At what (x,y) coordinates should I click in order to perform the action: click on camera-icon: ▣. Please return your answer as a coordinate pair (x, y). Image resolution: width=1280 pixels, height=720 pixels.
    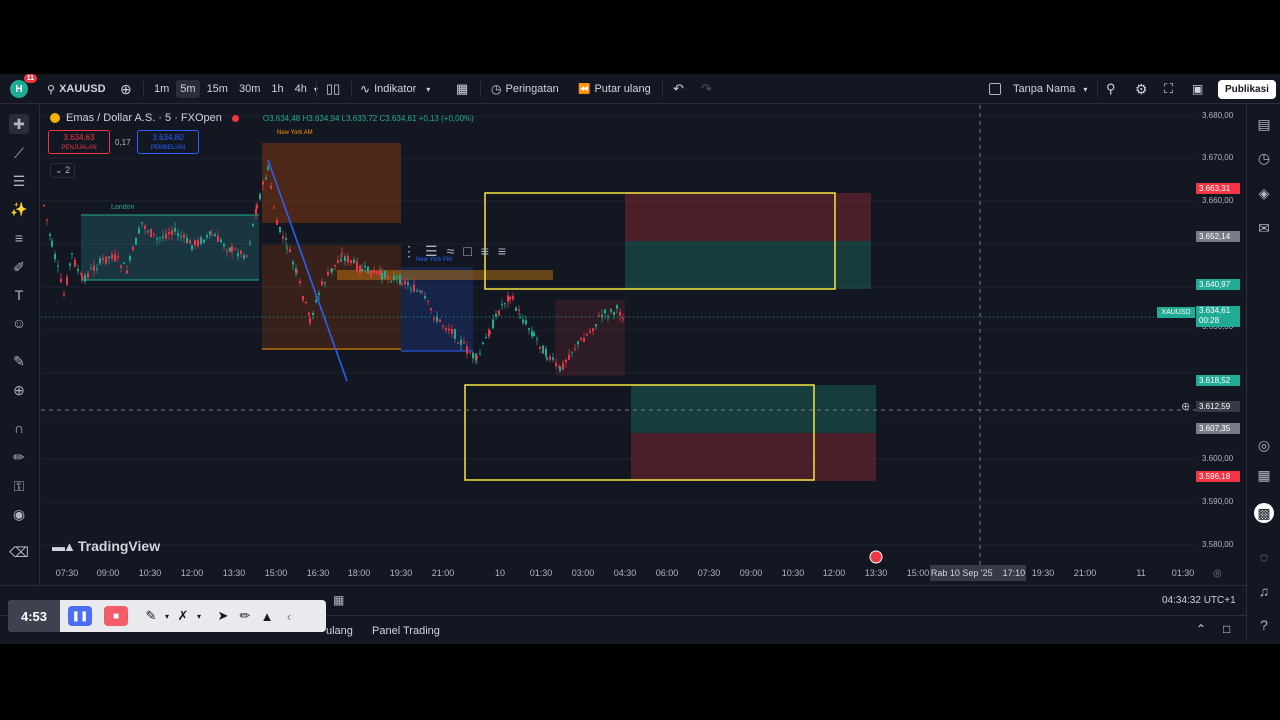
    Looking at the image, I should click on (1197, 89).